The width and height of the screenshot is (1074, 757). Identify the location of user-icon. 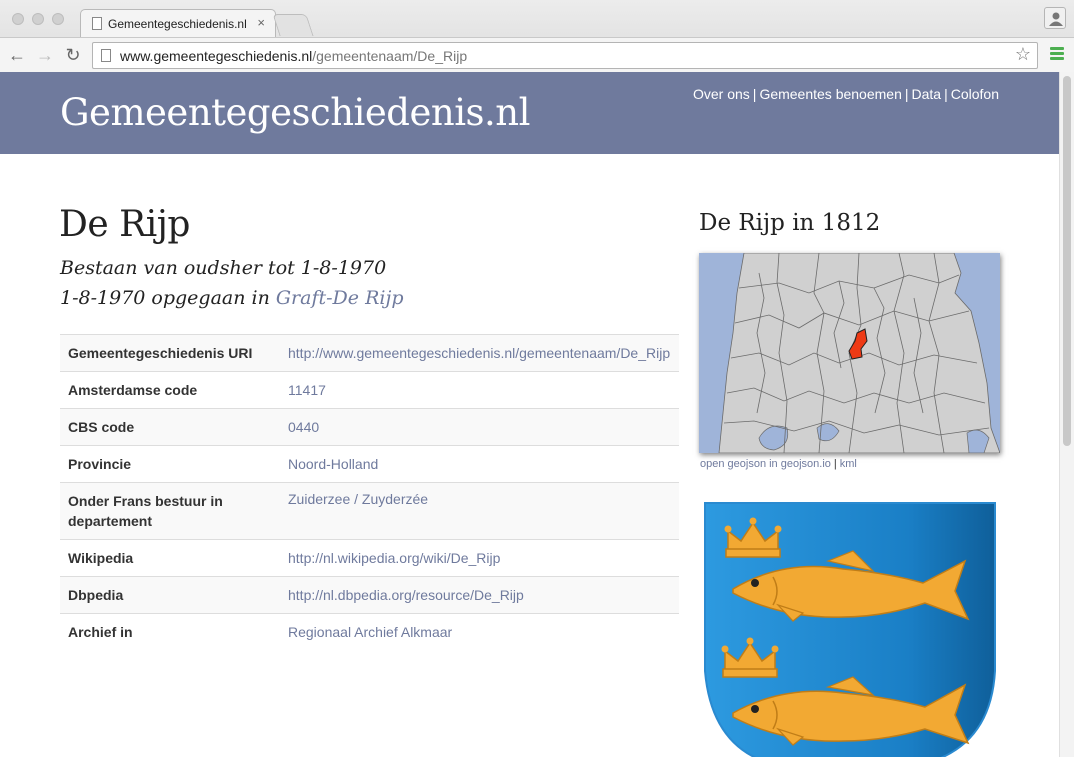
(1056, 19).